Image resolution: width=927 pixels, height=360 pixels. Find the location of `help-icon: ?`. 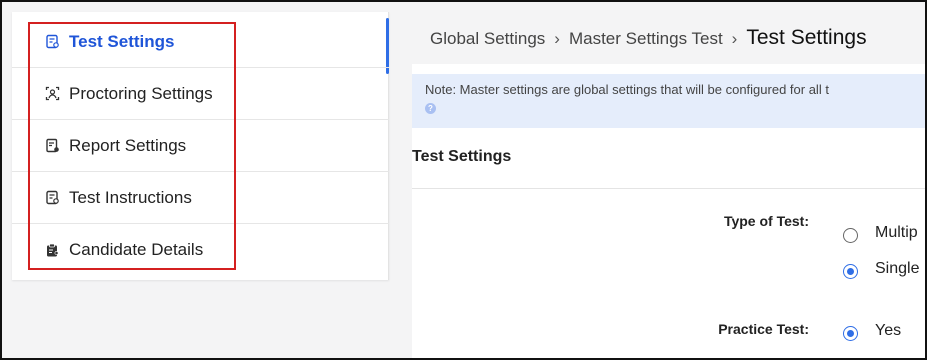

help-icon: ? is located at coordinates (430, 108).